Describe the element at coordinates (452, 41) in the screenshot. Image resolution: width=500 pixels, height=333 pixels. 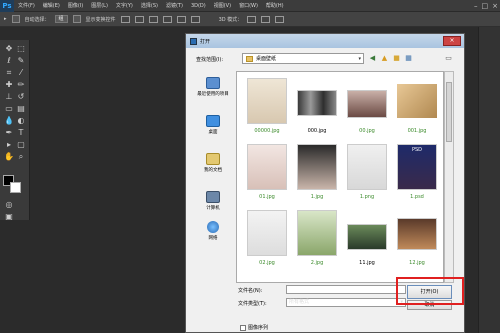
I see `dialog-close-button: ×` at that location.